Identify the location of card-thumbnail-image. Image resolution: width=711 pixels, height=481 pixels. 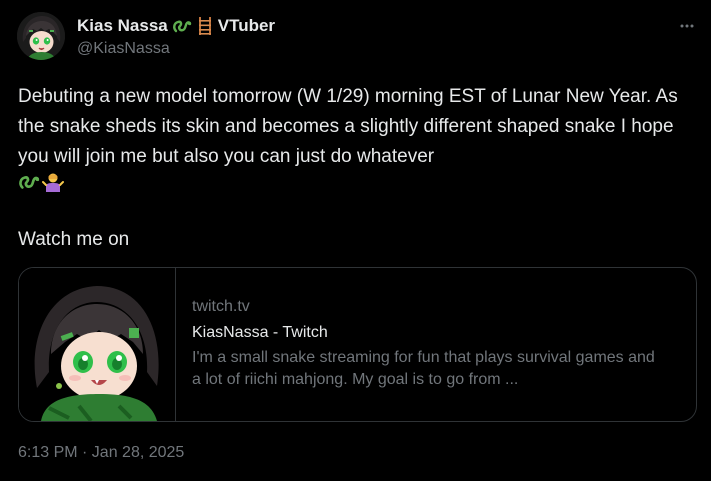
(97, 344).